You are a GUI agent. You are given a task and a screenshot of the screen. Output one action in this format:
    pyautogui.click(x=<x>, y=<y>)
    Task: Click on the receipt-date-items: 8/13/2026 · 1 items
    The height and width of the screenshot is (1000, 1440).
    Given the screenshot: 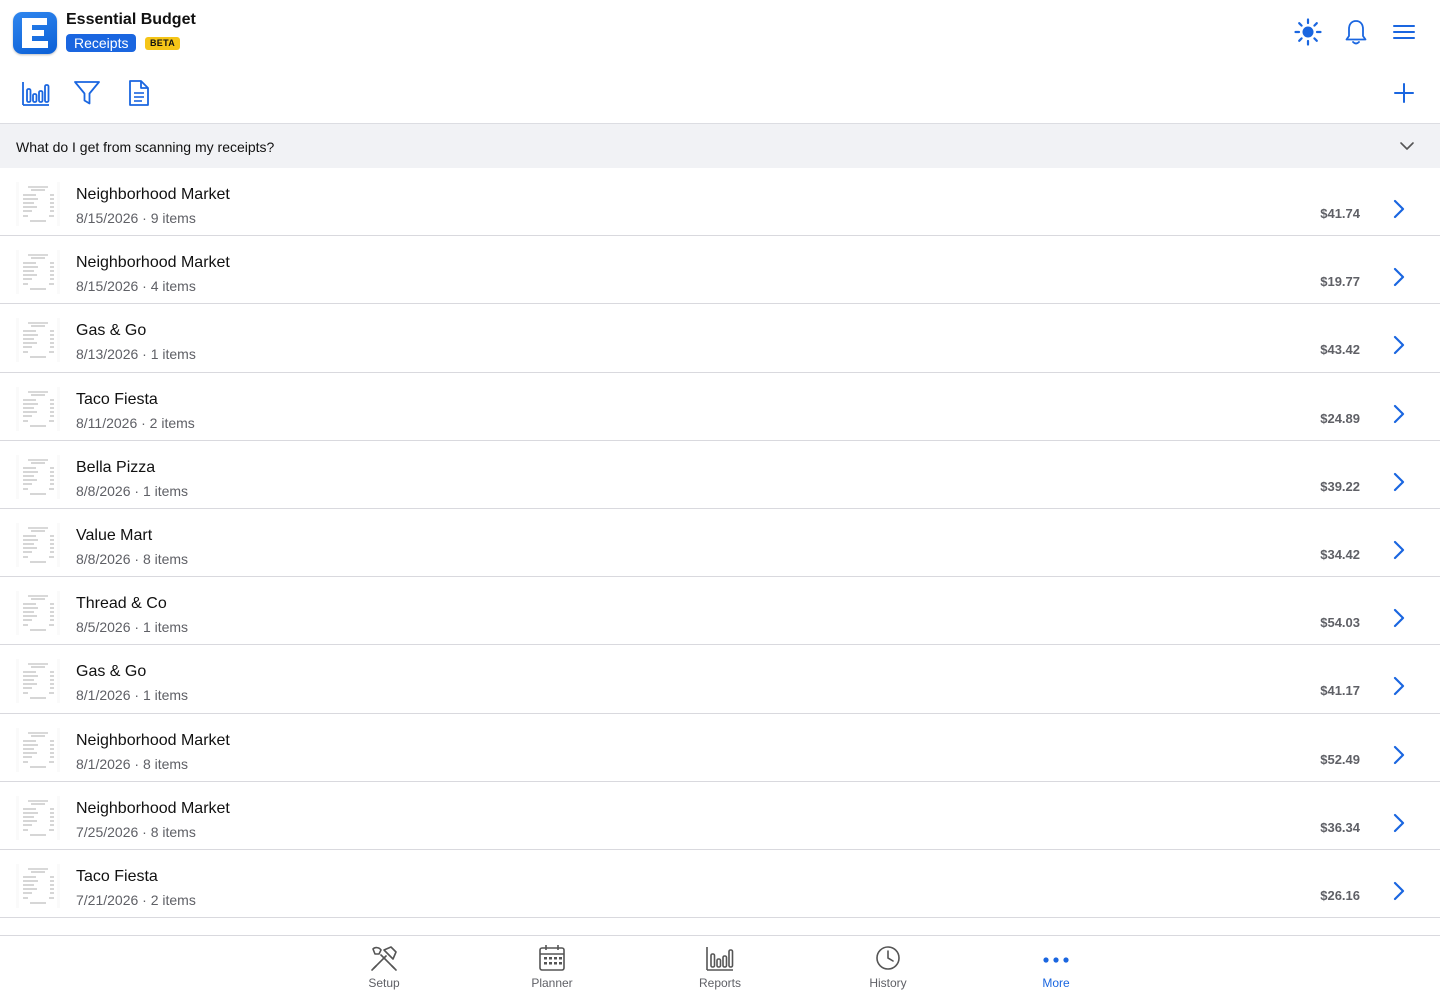 What is the action you would take?
    pyautogui.click(x=136, y=354)
    